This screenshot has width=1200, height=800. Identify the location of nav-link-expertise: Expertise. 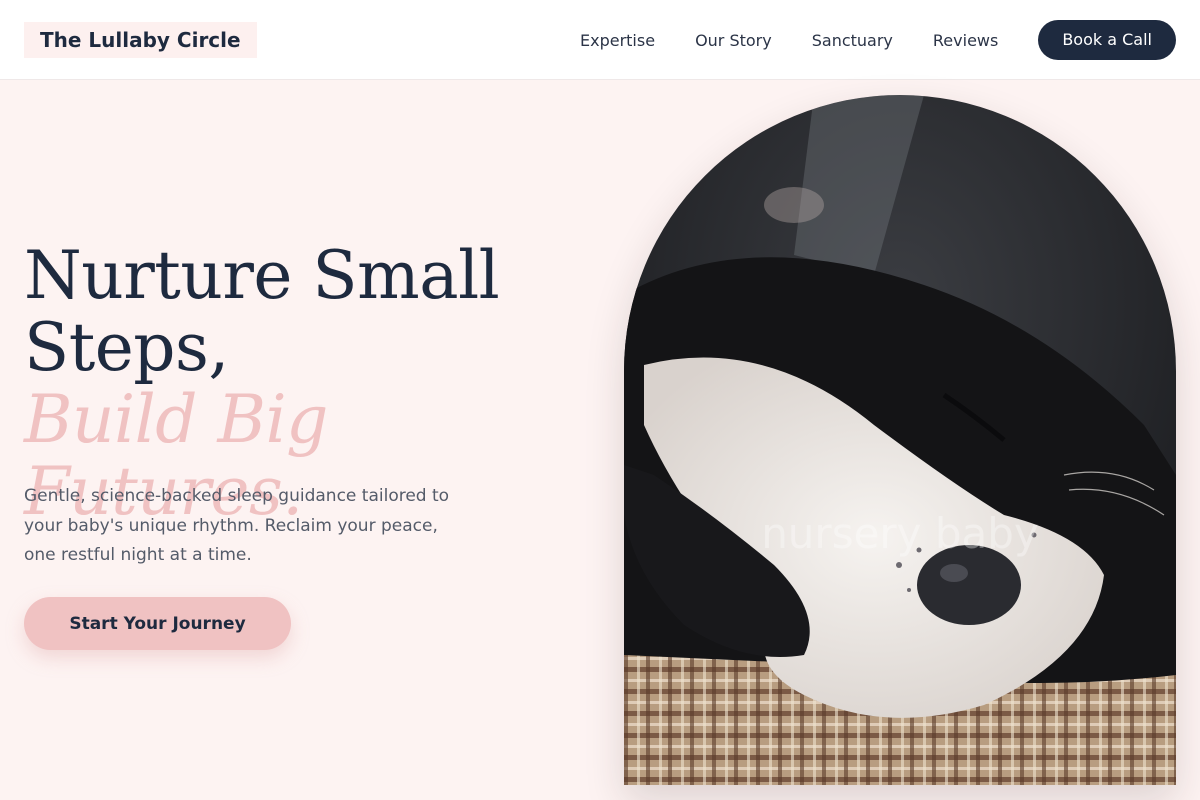
(617, 40).